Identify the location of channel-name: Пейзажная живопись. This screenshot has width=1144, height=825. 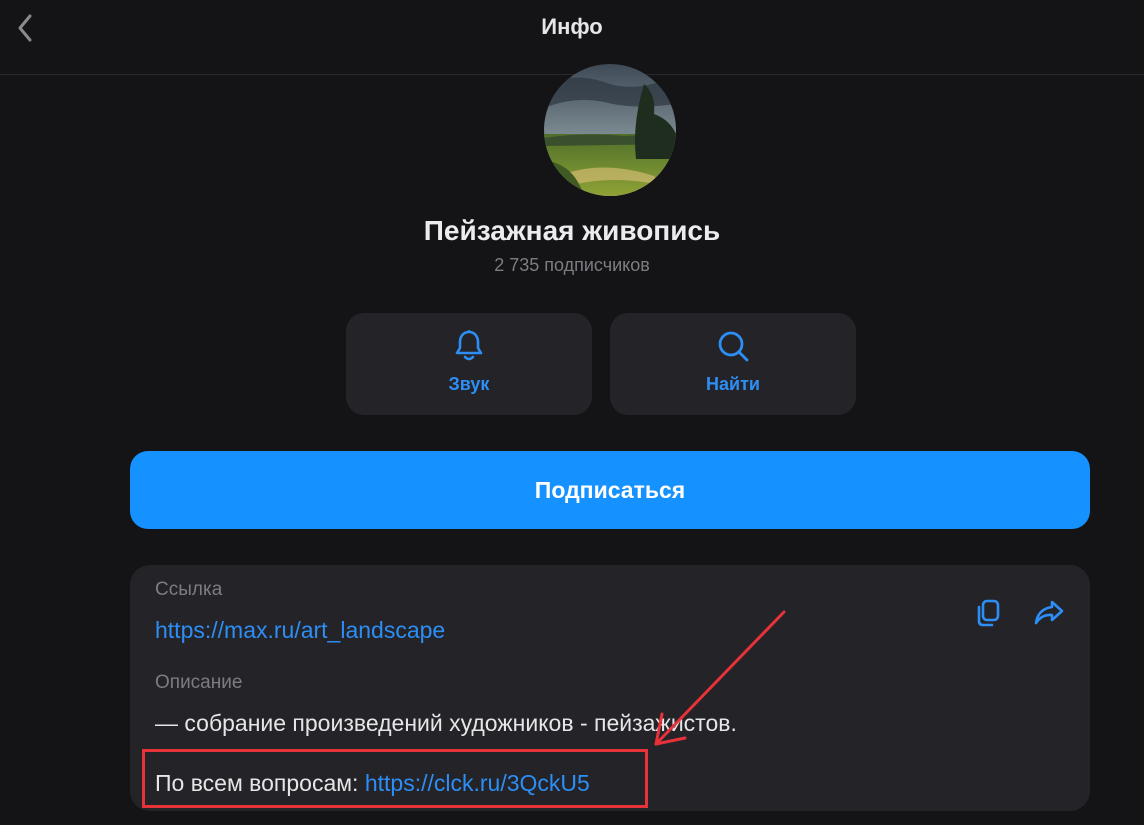
(572, 230).